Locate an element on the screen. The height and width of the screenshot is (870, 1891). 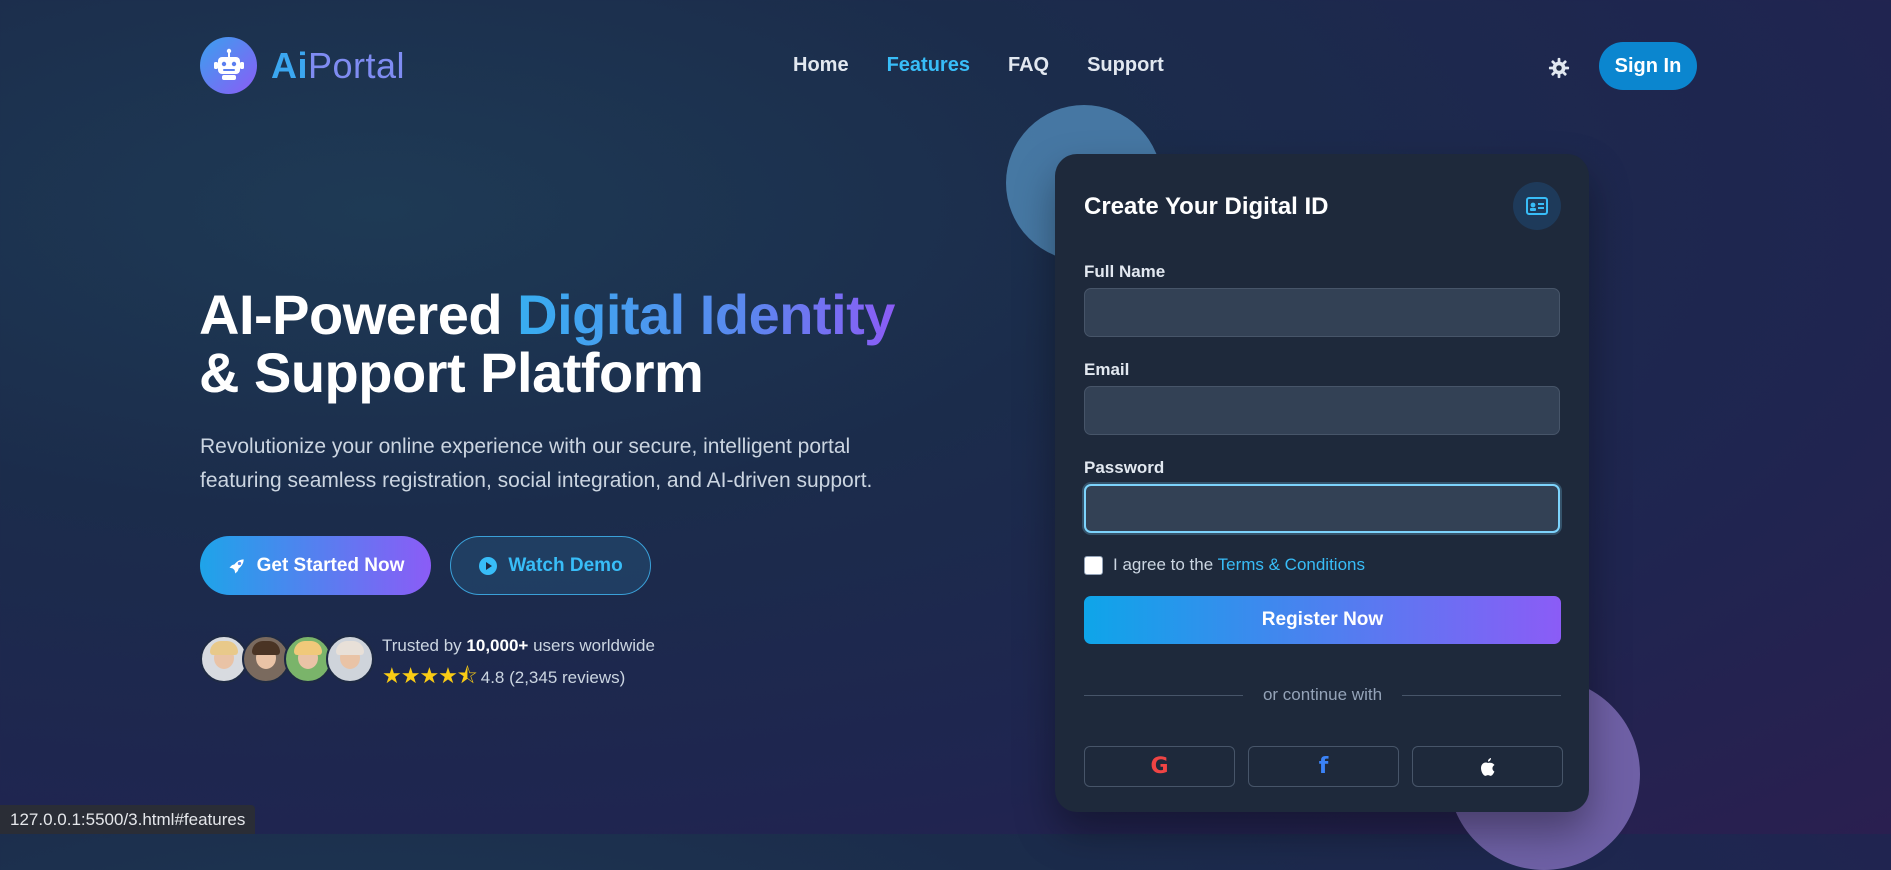
gear-icon is located at coordinates (1559, 68).